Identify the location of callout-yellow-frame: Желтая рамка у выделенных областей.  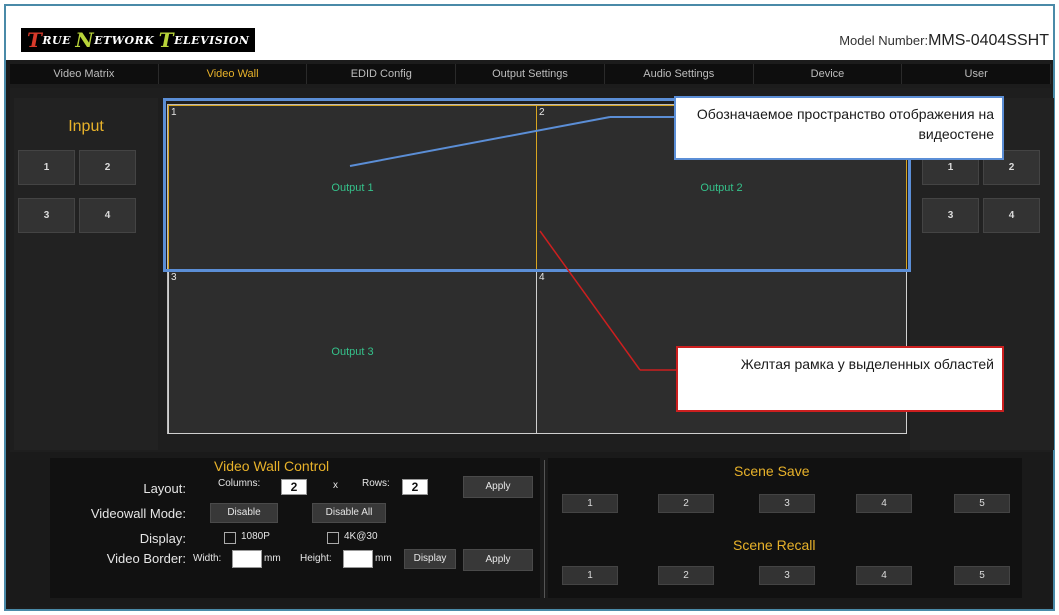
(840, 379).